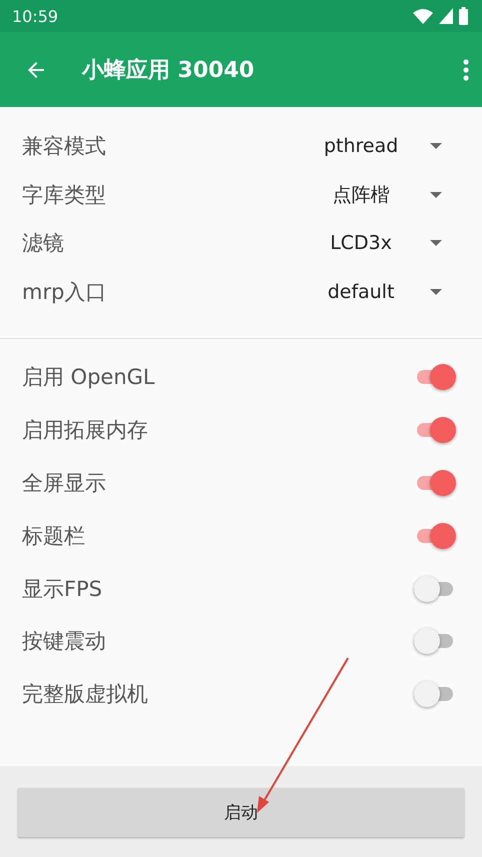 The image size is (482, 857). Describe the element at coordinates (54, 536) in the screenshot. I see `setting-label: 标题栏` at that location.